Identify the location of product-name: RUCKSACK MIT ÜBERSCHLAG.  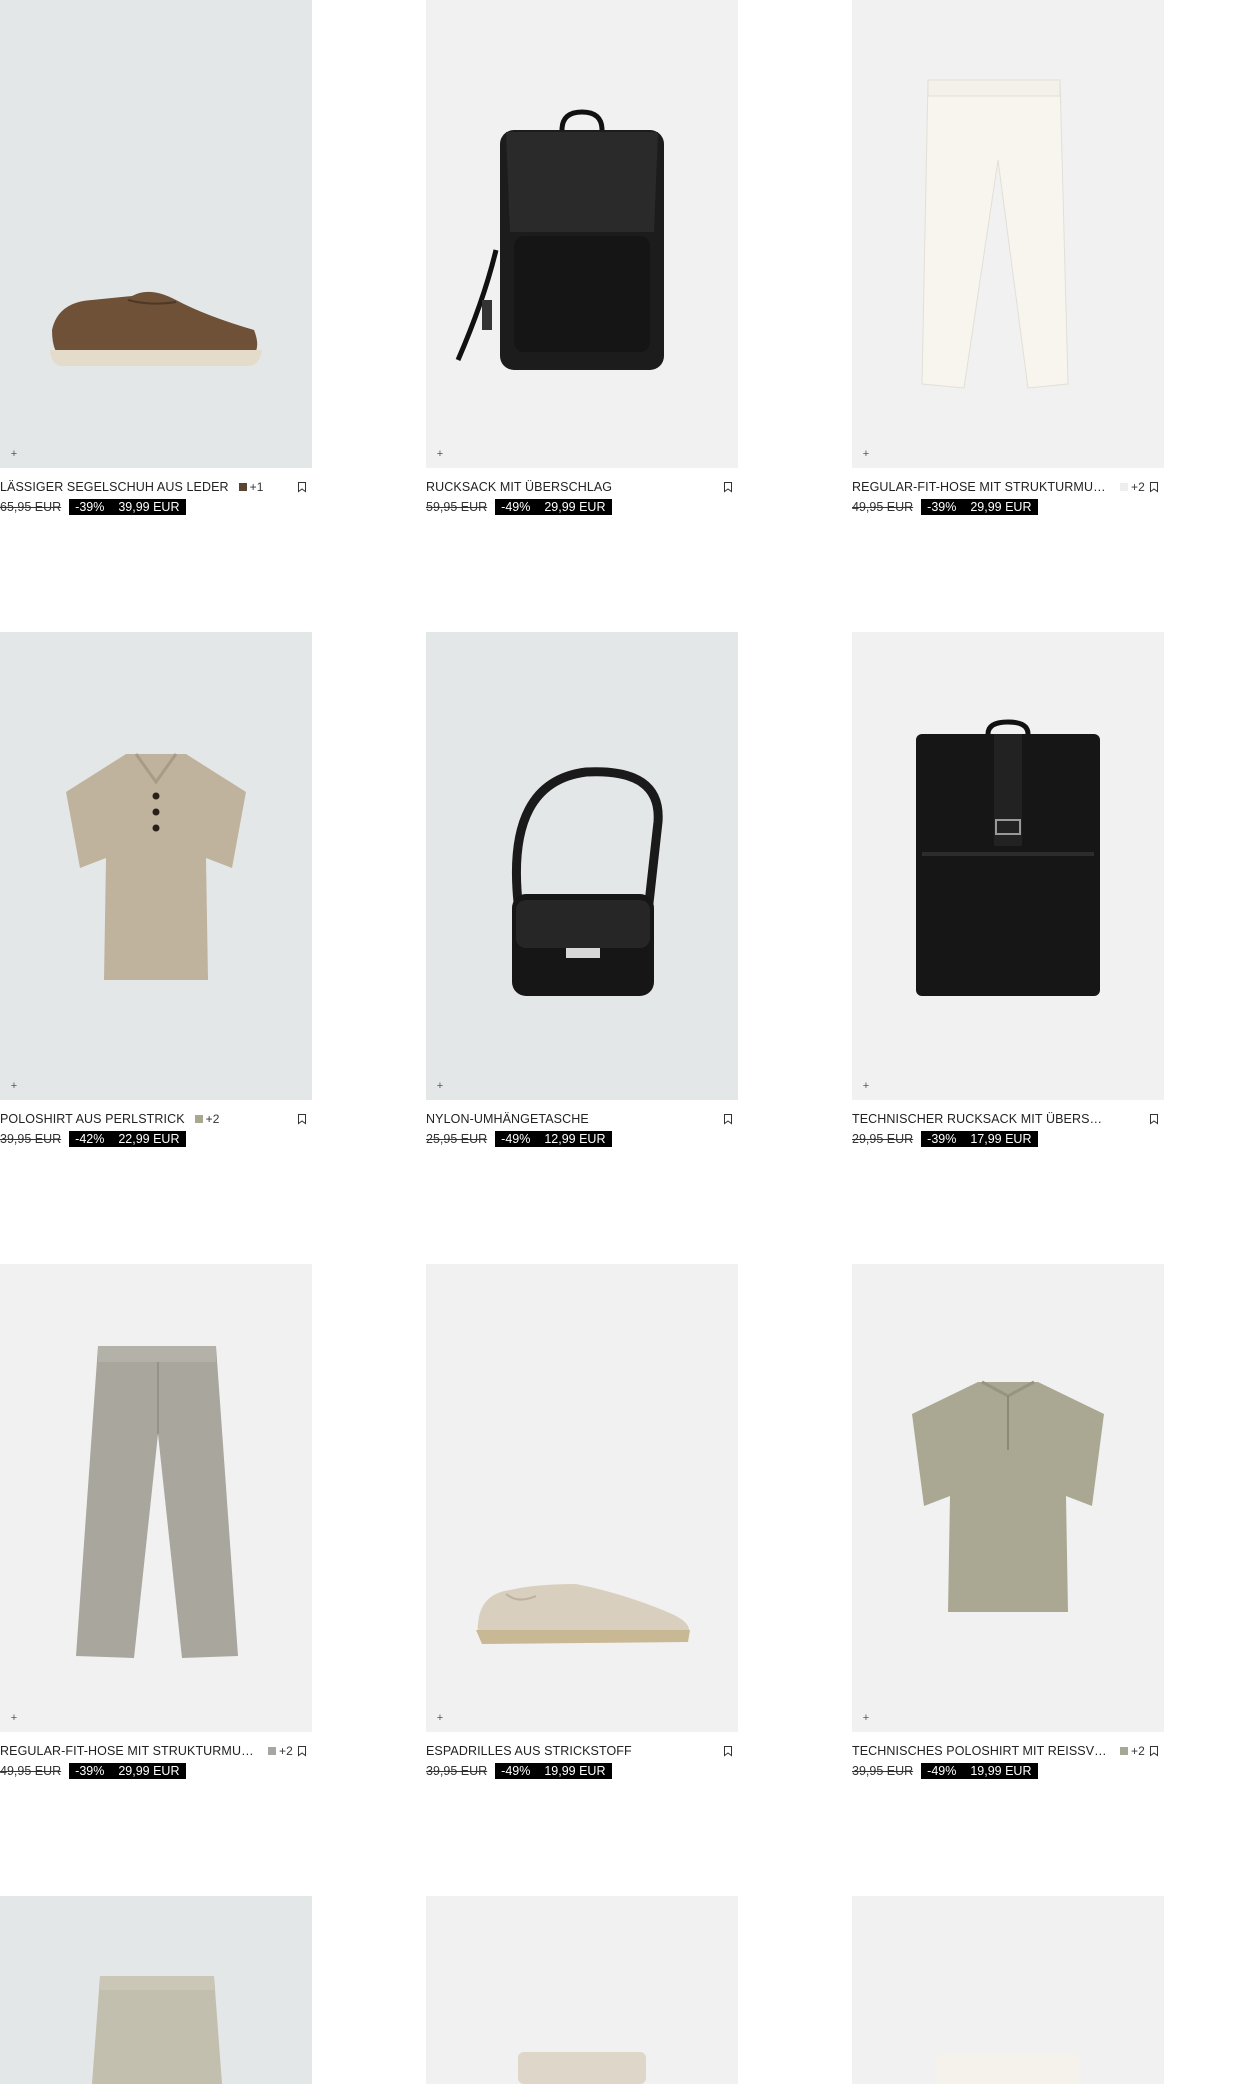
(519, 487).